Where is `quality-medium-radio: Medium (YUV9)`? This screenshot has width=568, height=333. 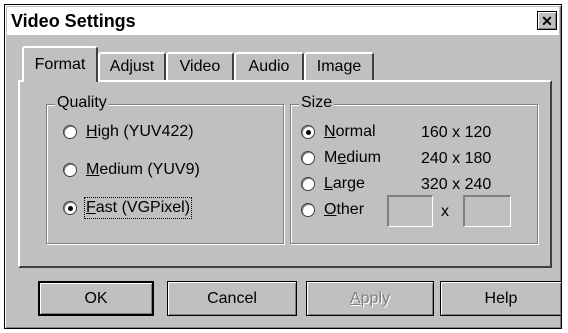 quality-medium-radio: Medium (YUV9) is located at coordinates (131, 170).